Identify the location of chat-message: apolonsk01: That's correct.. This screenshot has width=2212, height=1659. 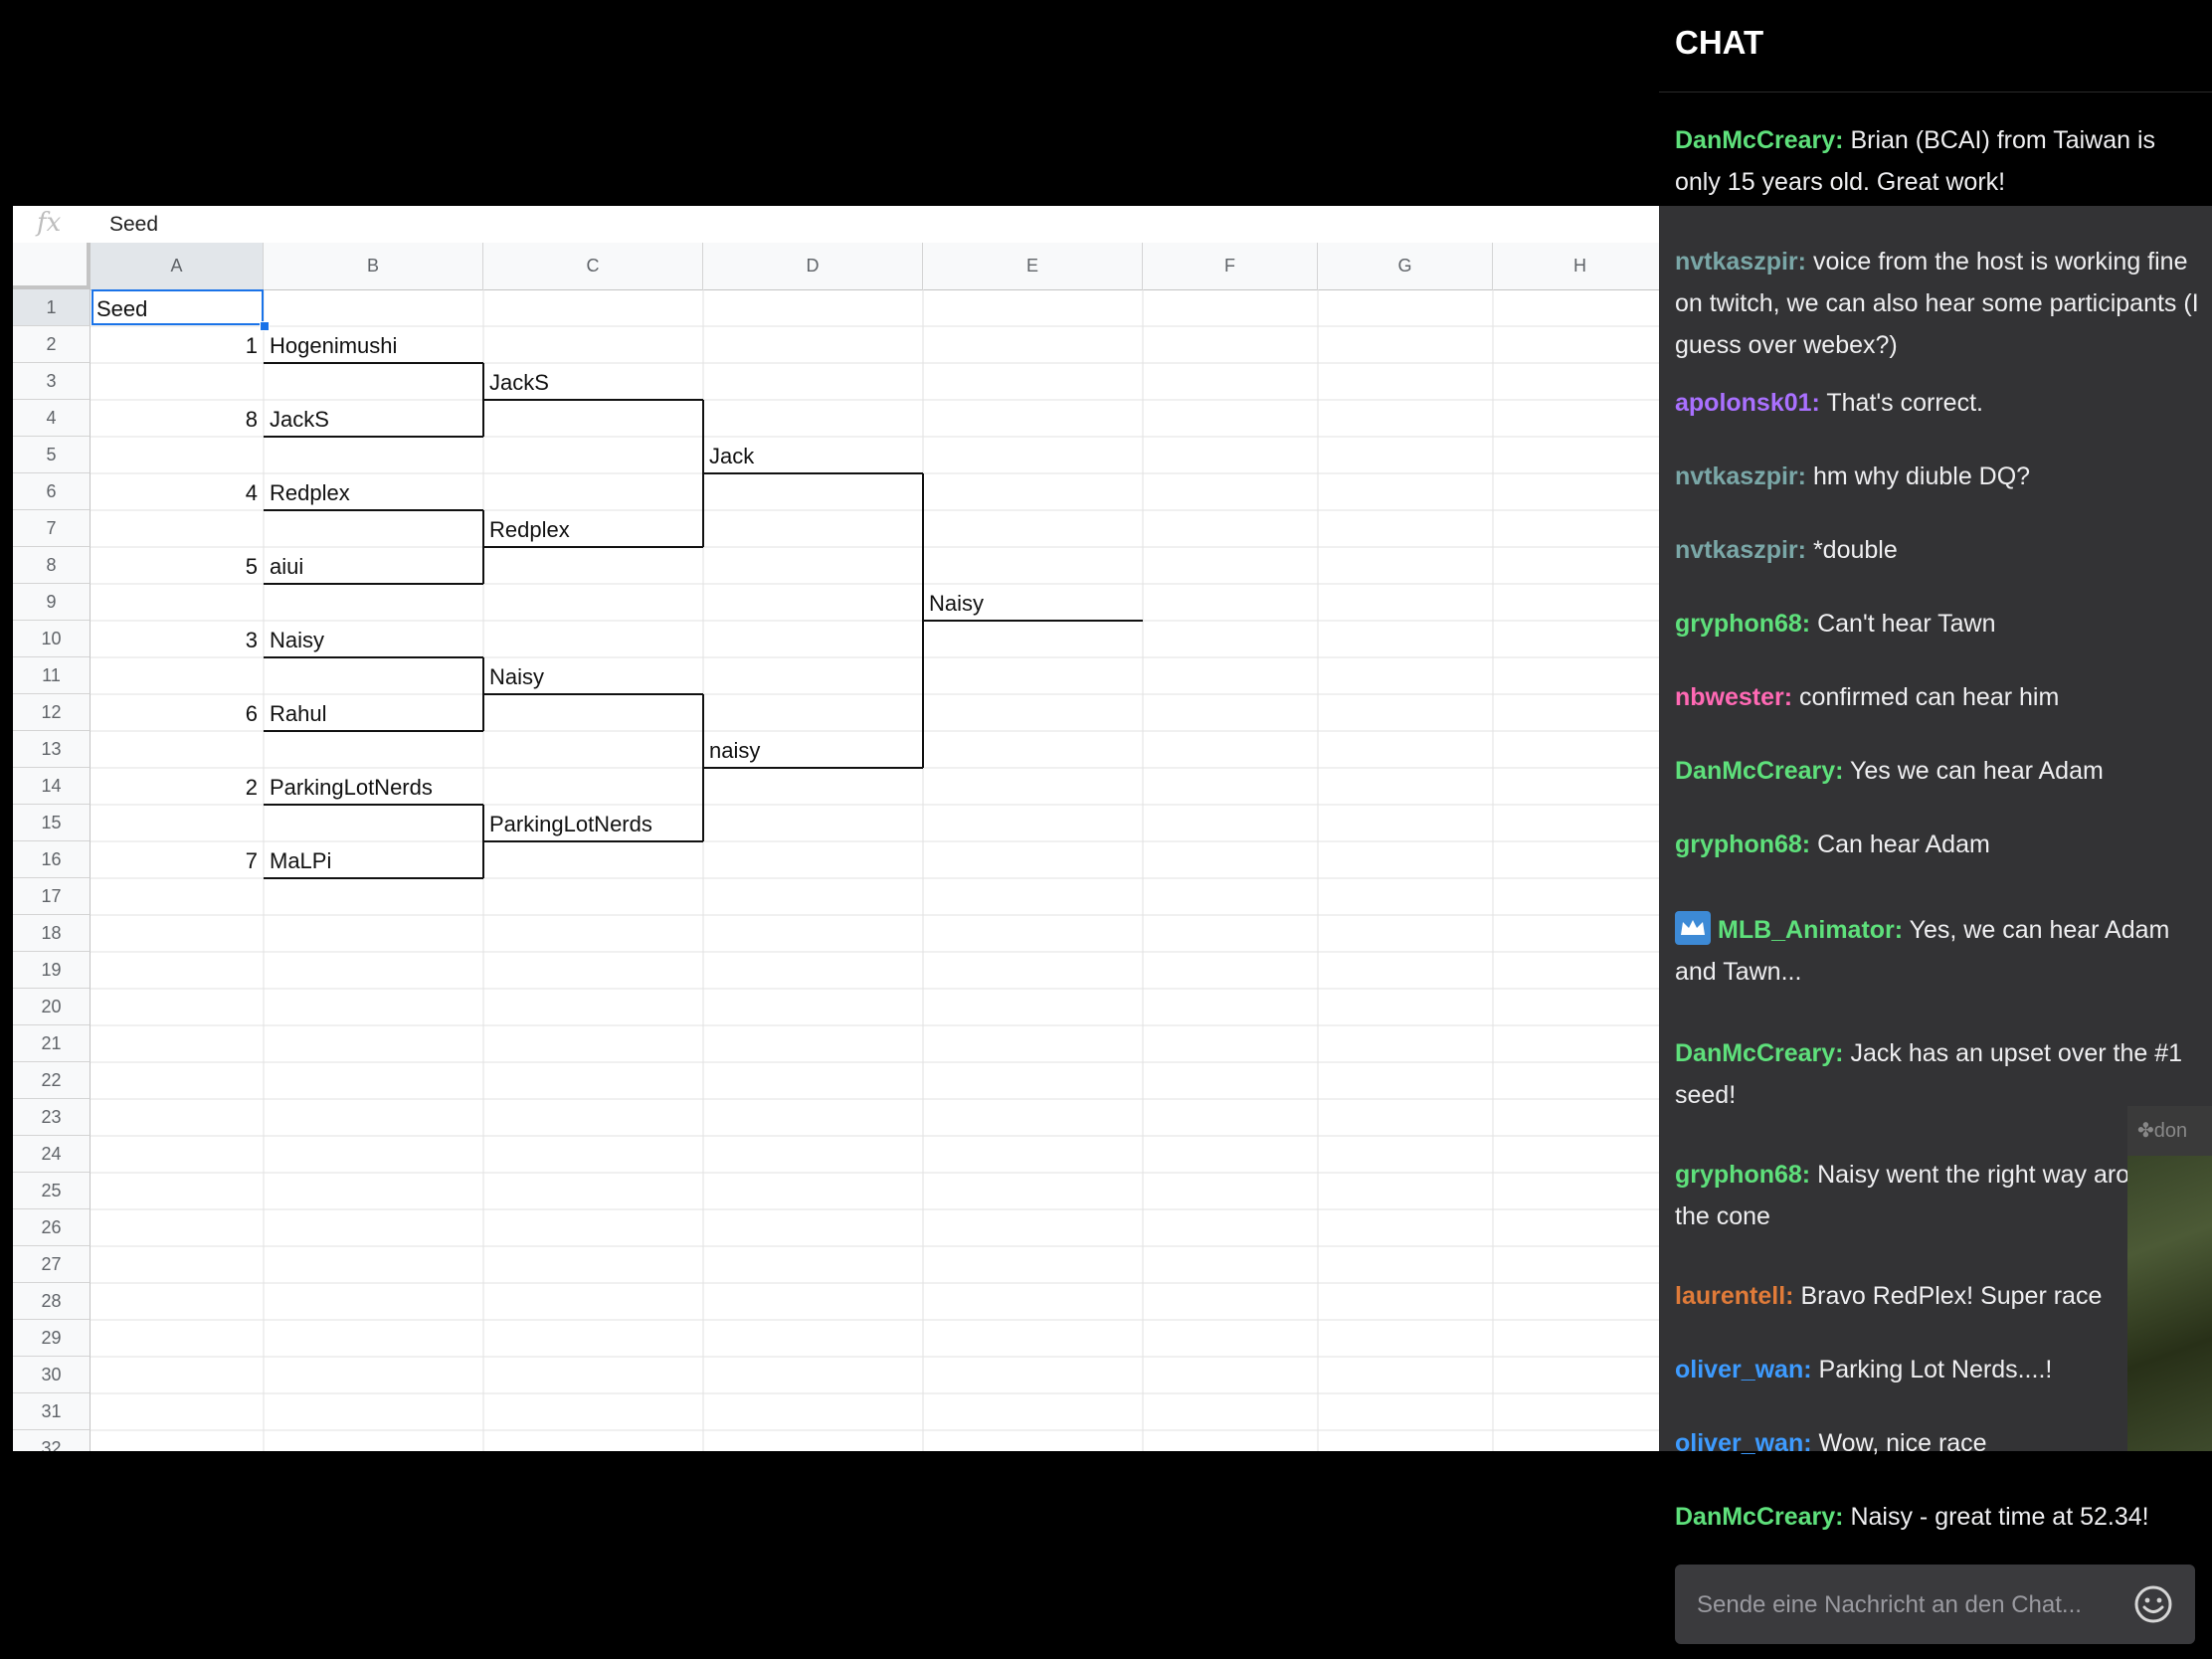
(1938, 403).